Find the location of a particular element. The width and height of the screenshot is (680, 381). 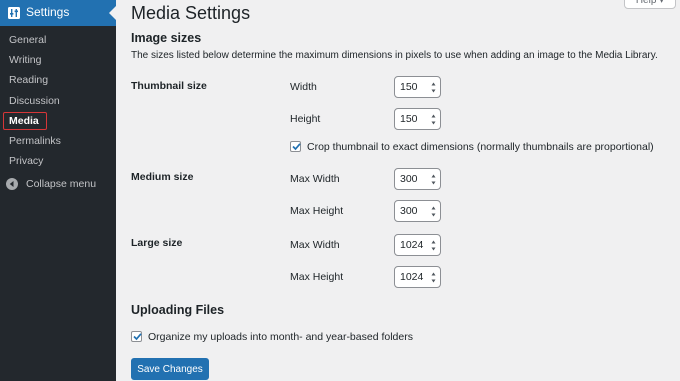

large-max-width-label: Max Width is located at coordinates (315, 245).